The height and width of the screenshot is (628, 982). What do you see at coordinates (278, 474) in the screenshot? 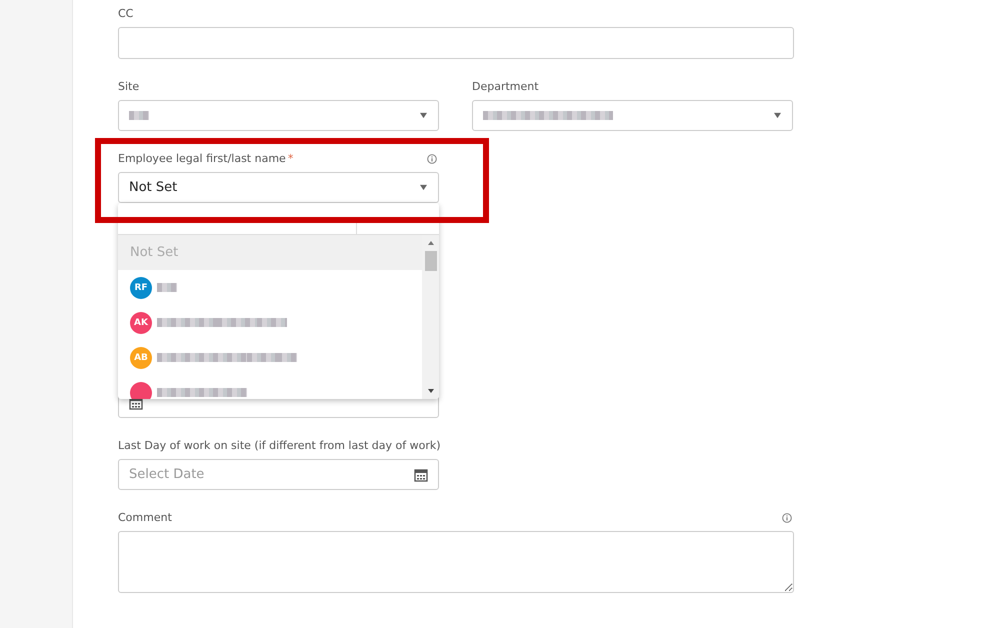
I see `date-field: Select Date` at bounding box center [278, 474].